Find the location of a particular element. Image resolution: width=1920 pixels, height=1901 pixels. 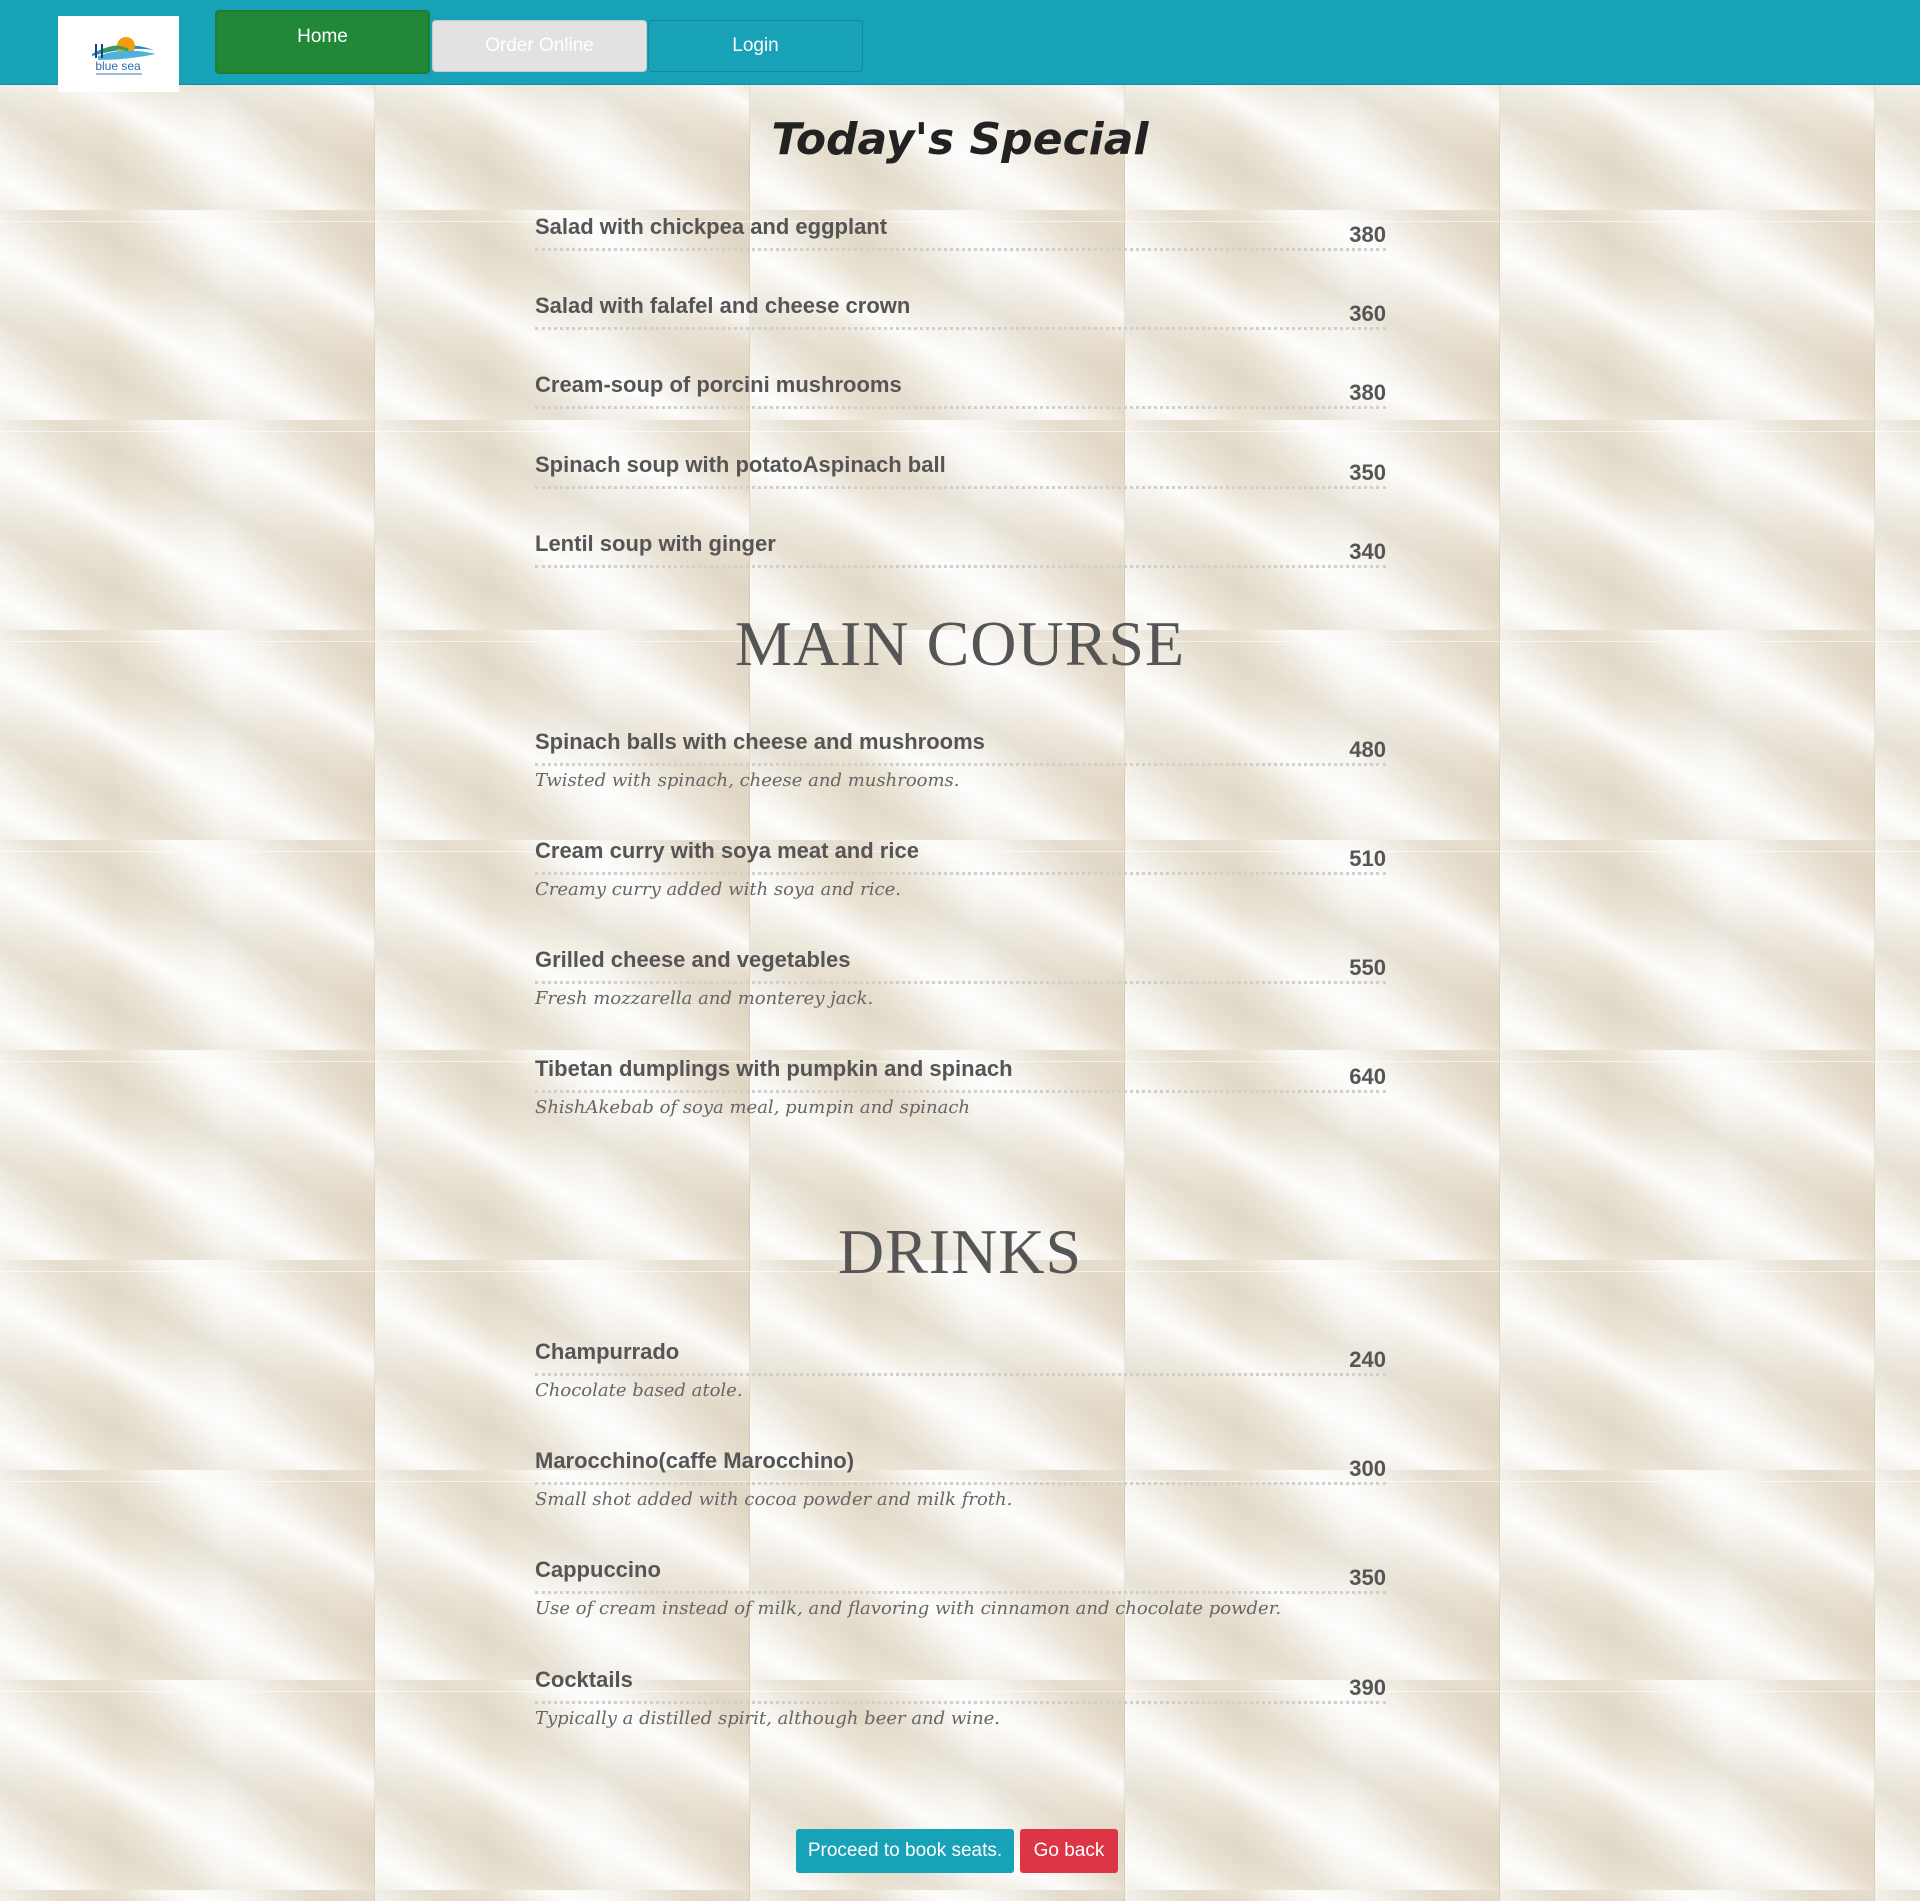

menu-item-row: Salad with chickpea and eggplant 380 is located at coordinates (960, 232).